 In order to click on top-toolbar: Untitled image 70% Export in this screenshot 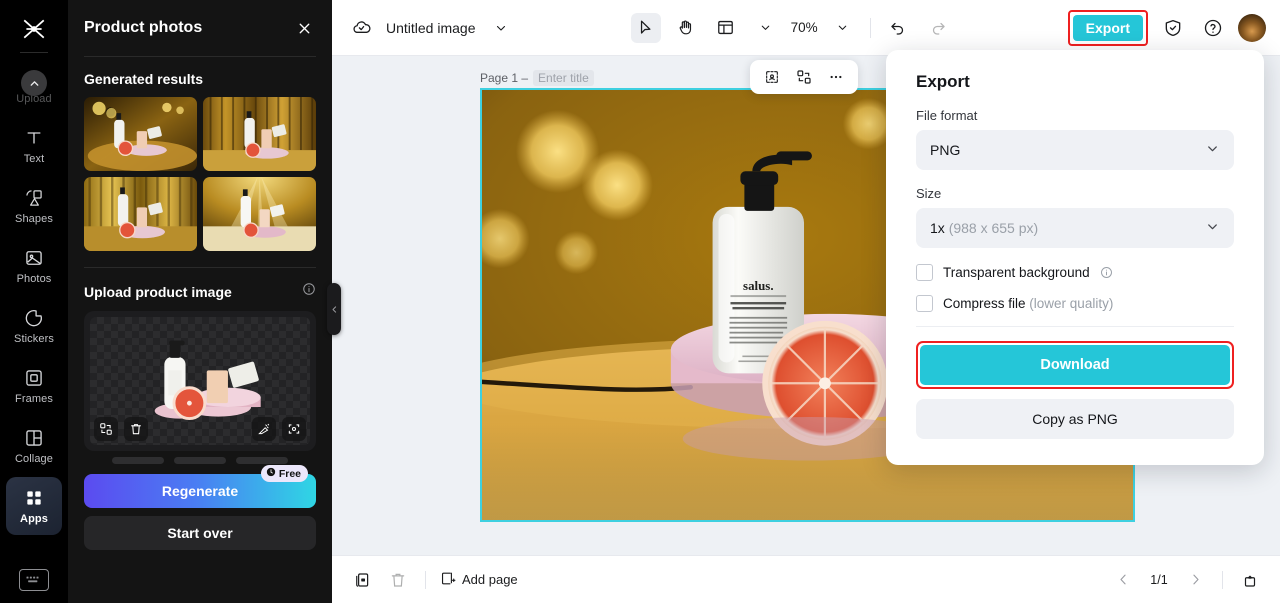, I will do `click(806, 28)`.